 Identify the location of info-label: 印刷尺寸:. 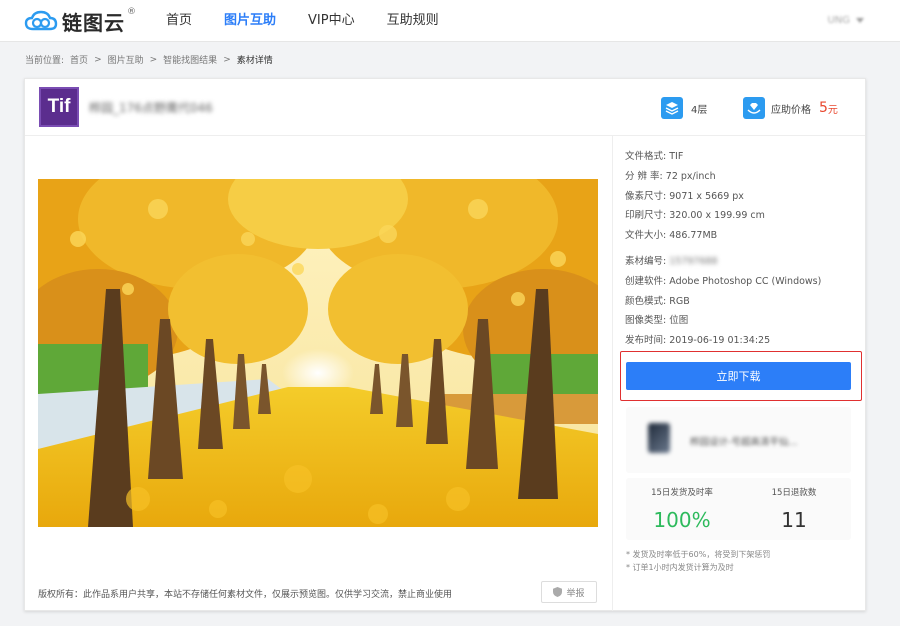
(646, 216).